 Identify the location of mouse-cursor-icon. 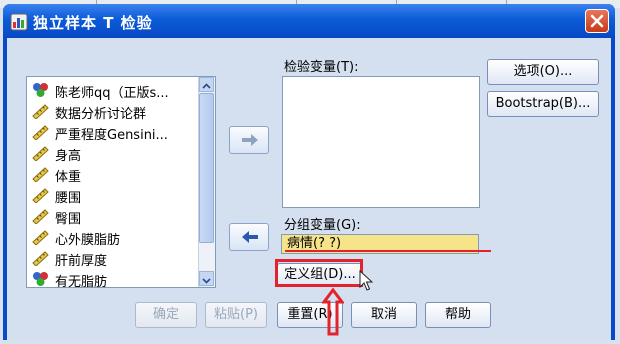
(366, 280).